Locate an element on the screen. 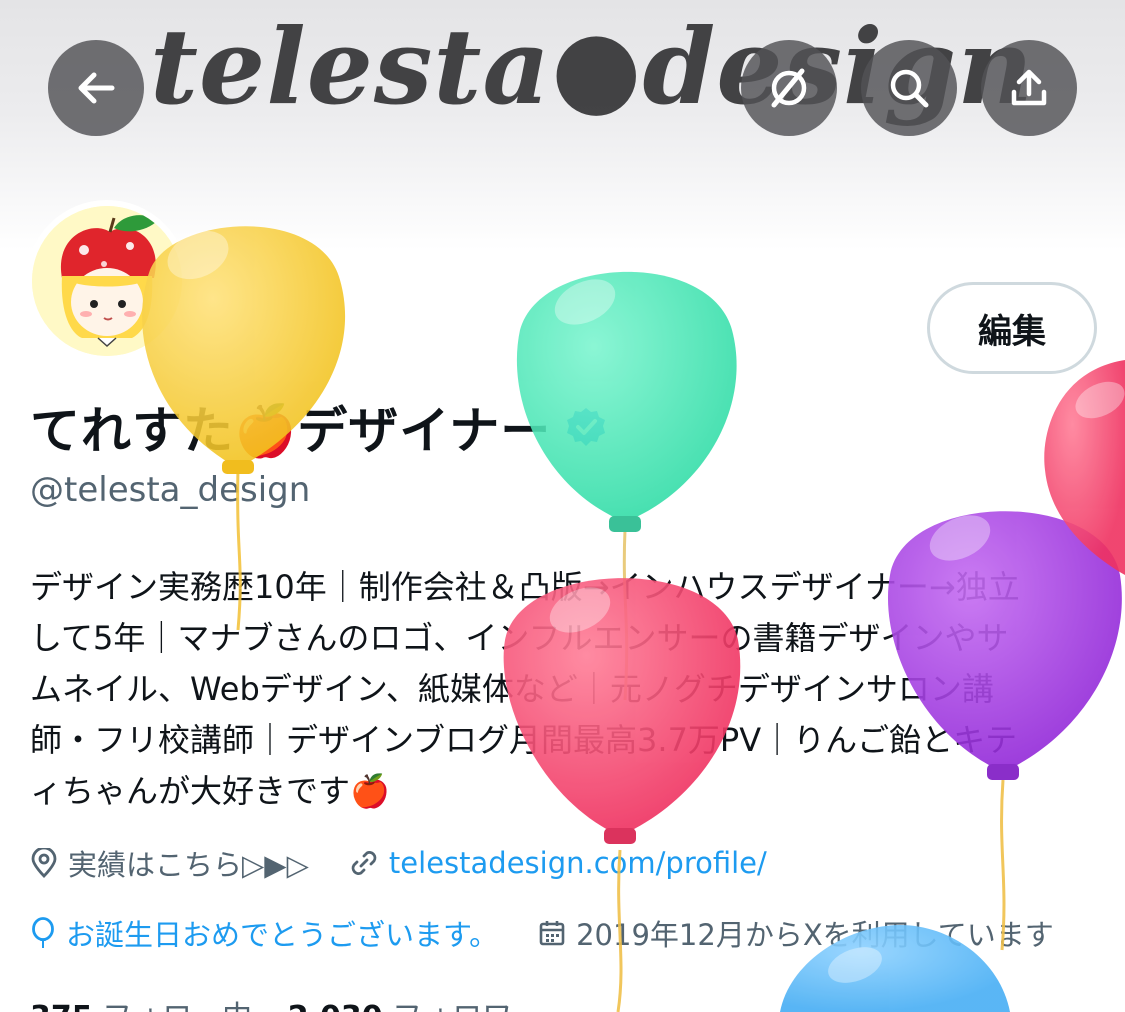  grok-button is located at coordinates (789, 88).